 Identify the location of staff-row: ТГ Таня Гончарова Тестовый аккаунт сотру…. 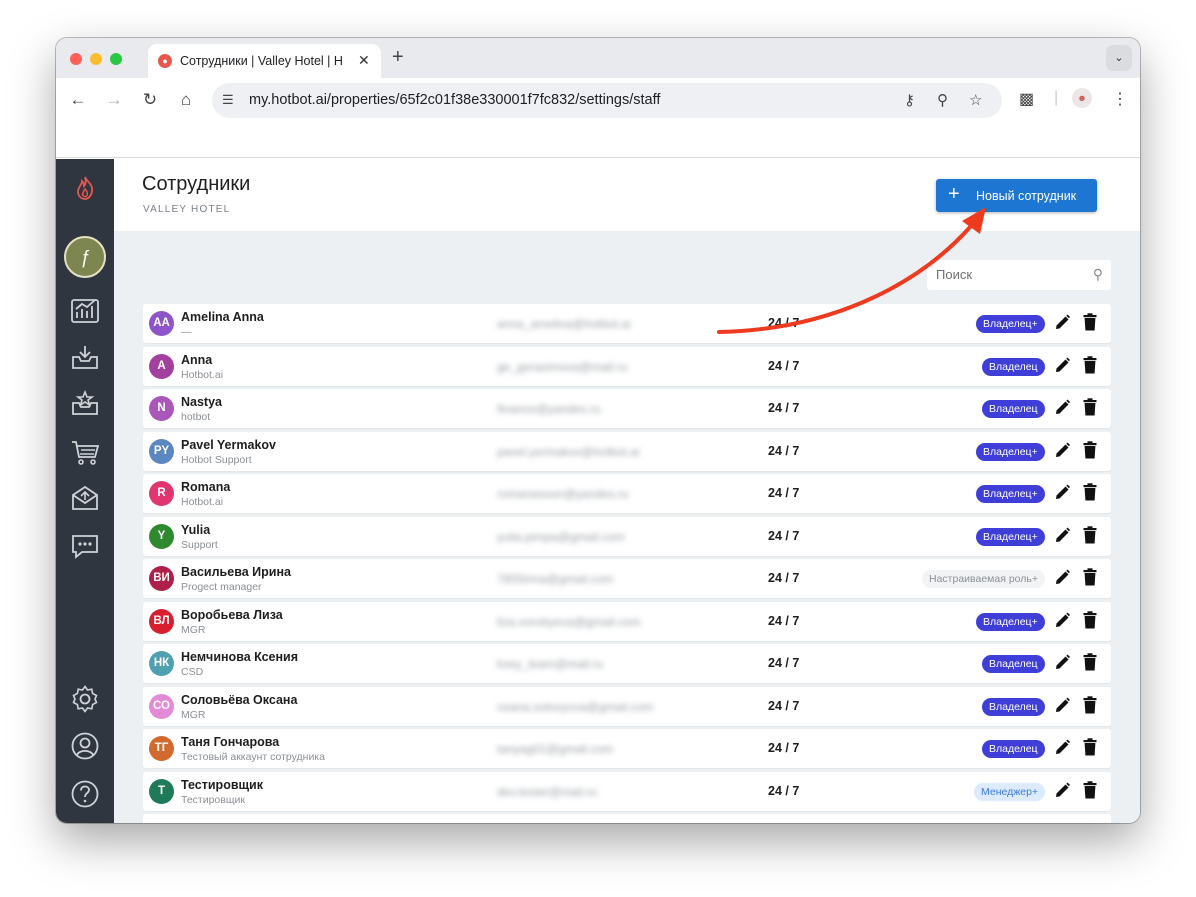
(627, 748).